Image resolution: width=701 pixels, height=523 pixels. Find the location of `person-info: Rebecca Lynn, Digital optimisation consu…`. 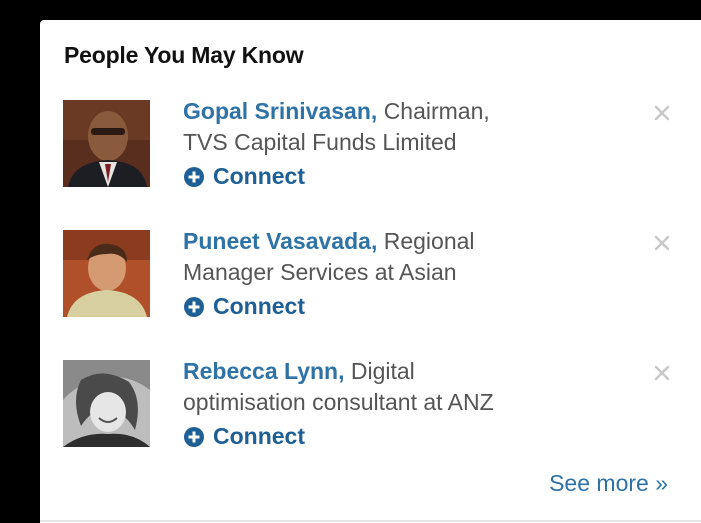

person-info: Rebecca Lynn, Digital optimisation consu… is located at coordinates (393, 406).